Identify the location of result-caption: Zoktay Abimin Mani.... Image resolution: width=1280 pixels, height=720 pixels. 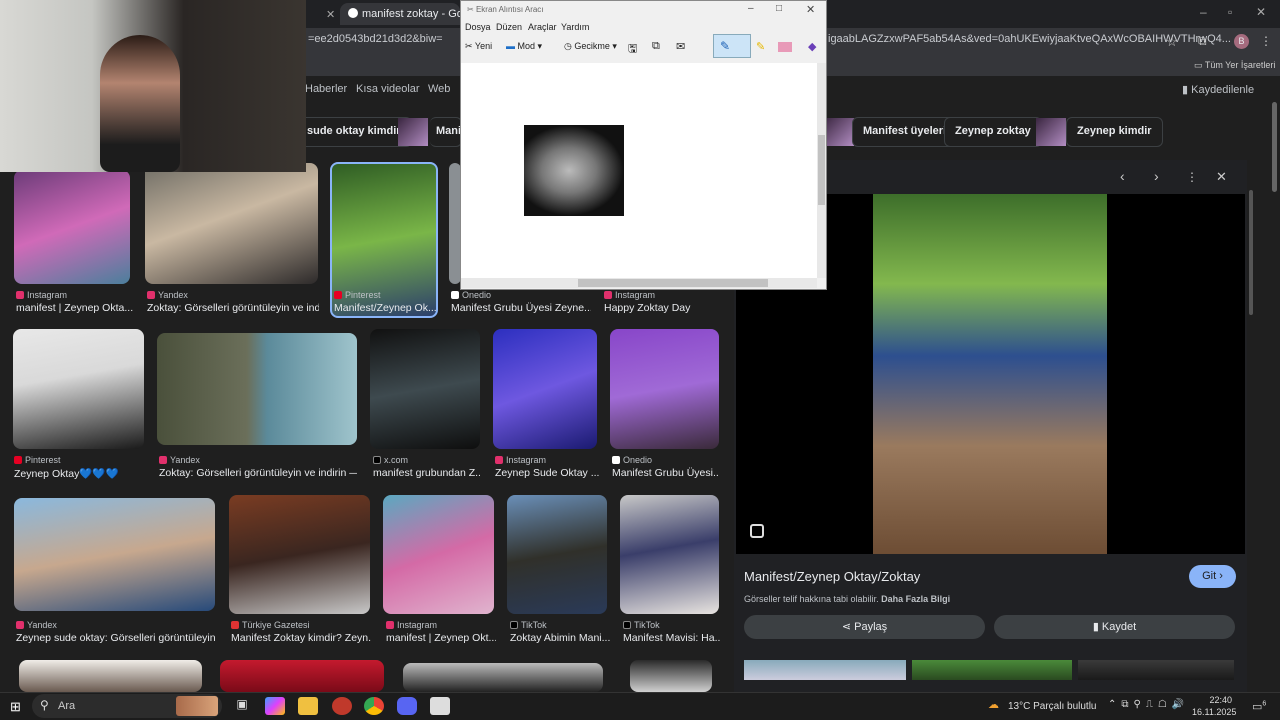
(560, 638).